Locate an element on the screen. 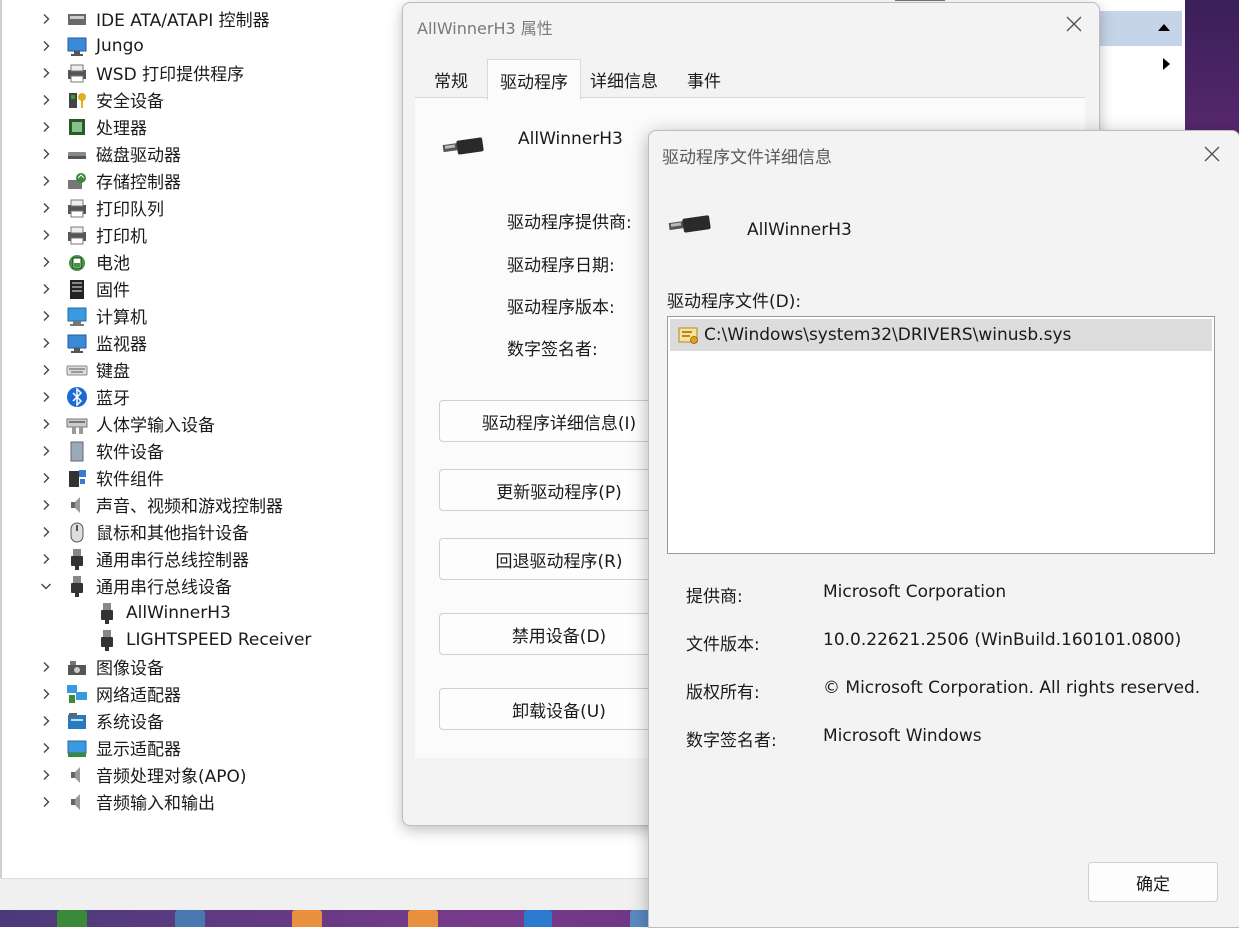  driver-files-list: C:\Windows\system32\DRIVERS\winusb.sys is located at coordinates (941, 435).